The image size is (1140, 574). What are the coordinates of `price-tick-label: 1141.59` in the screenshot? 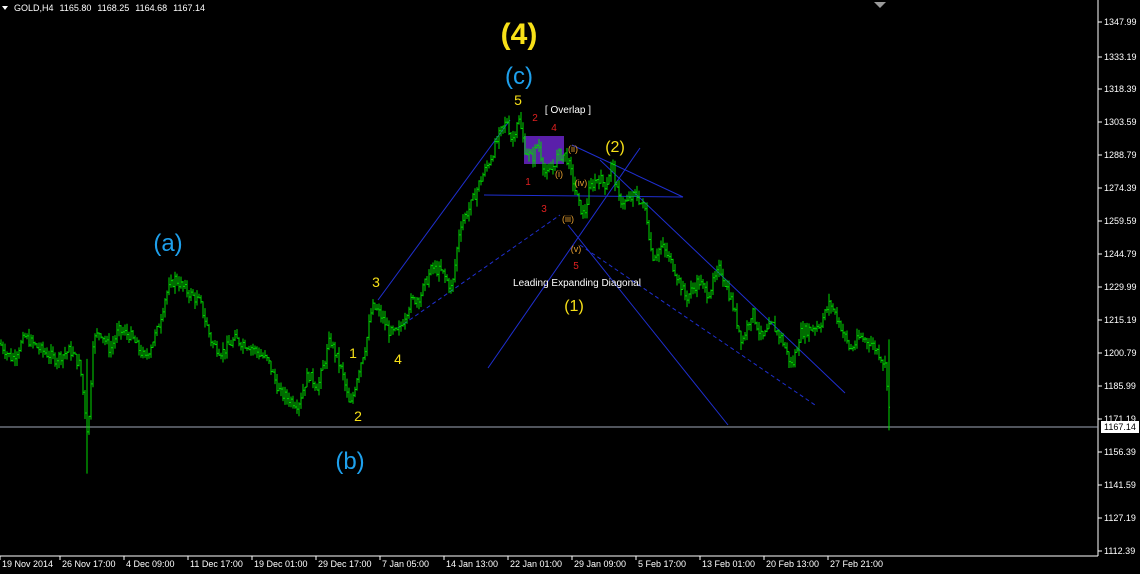 It's located at (1120, 485).